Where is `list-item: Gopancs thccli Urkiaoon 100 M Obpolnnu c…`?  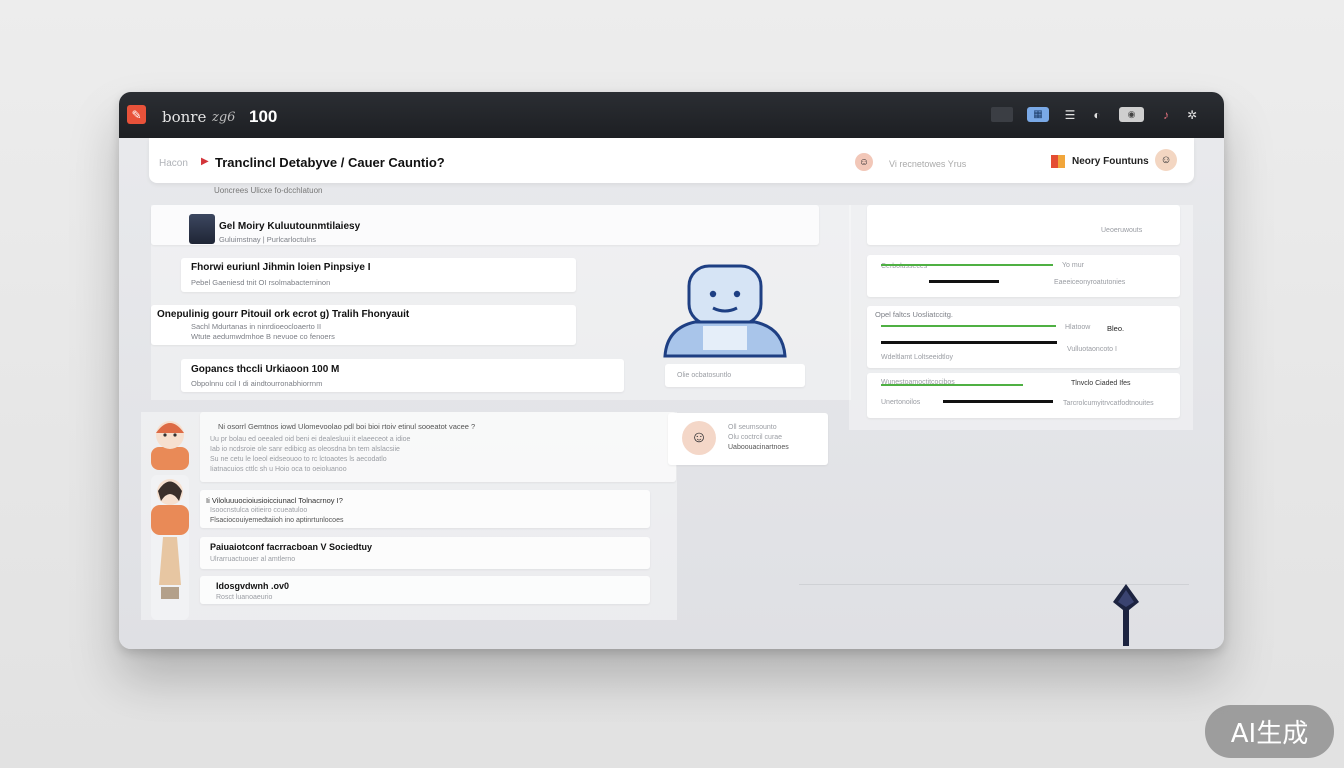 list-item: Gopancs thccli Urkiaoon 100 M Obpolnnu c… is located at coordinates (402, 375).